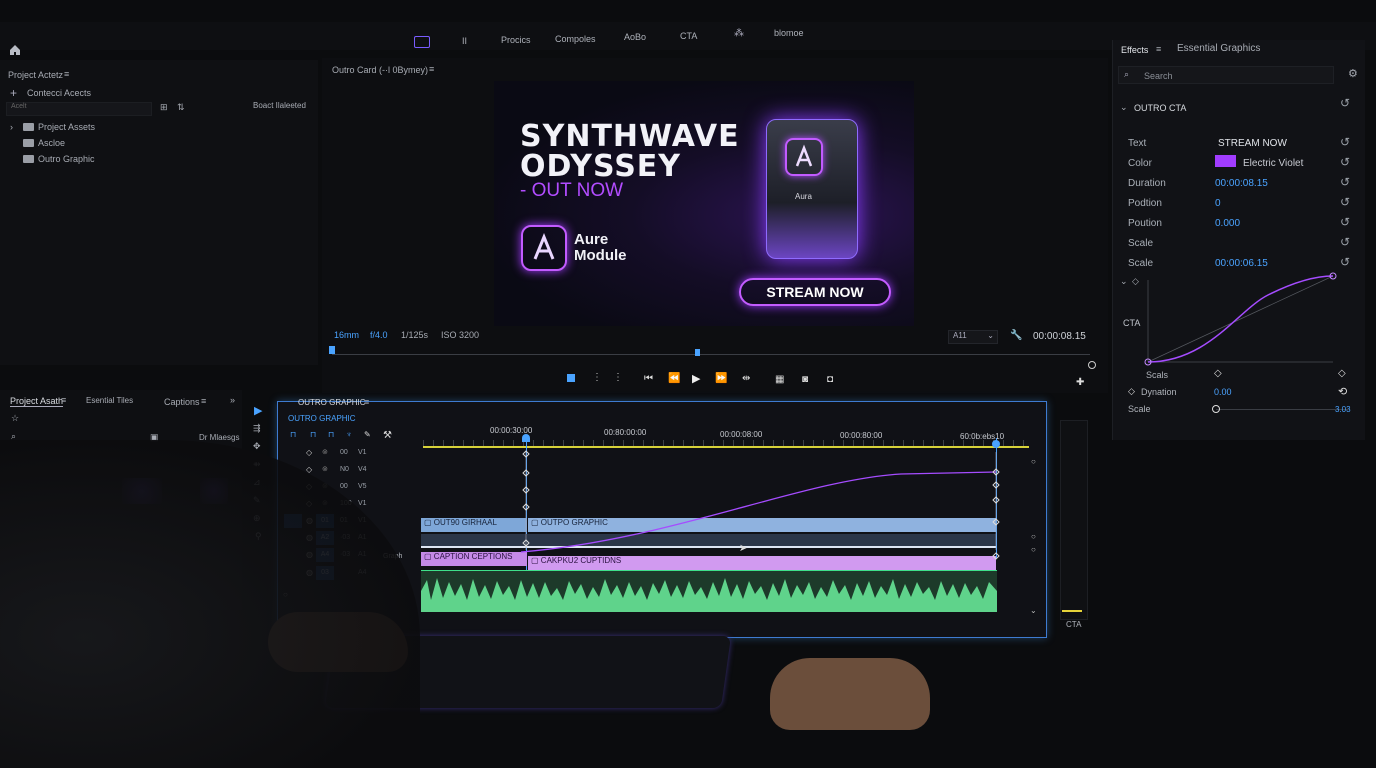  Describe the element at coordinates (422, 42) in the screenshot. I see `workspace-icon` at that location.